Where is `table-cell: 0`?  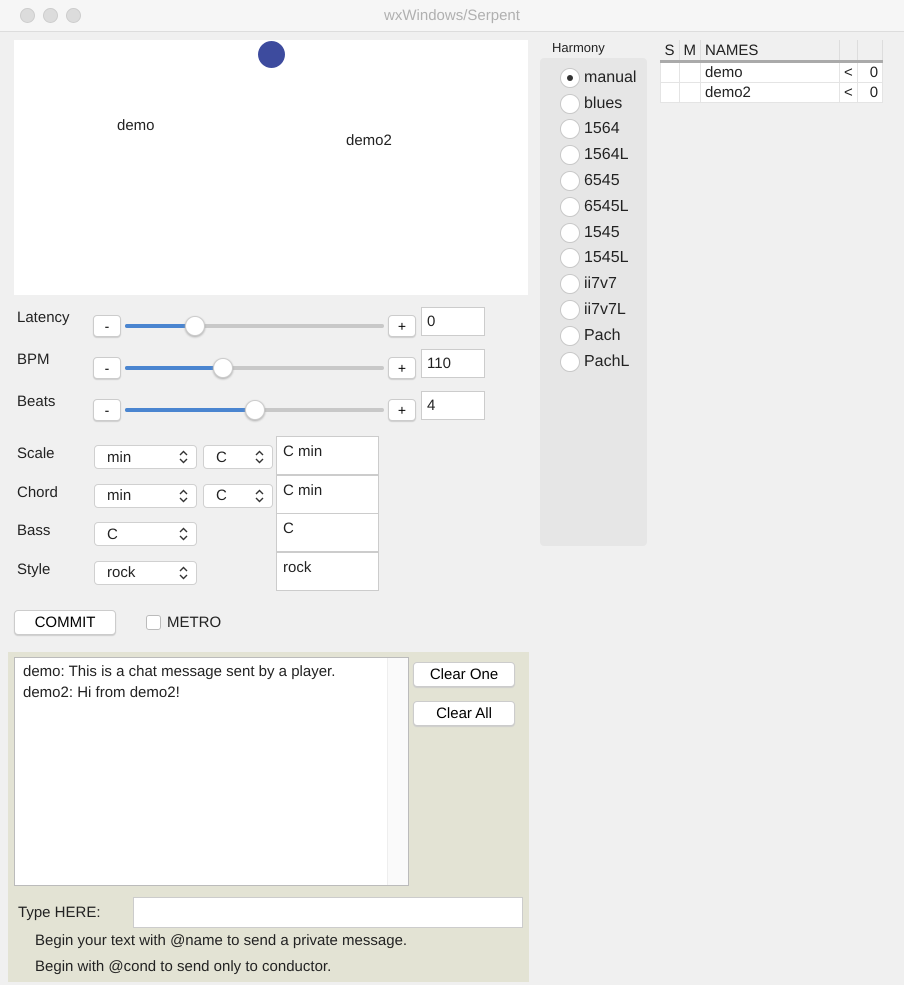 table-cell: 0 is located at coordinates (870, 92).